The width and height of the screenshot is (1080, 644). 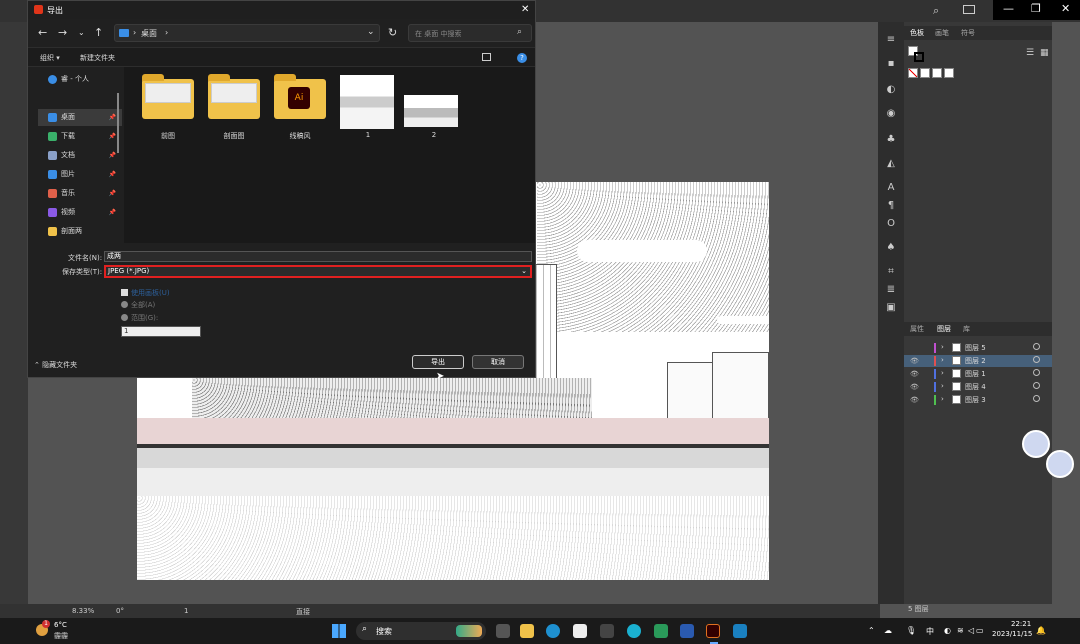 What do you see at coordinates (891, 308) in the screenshot?
I see `pathfinder-icon: ▣` at bounding box center [891, 308].